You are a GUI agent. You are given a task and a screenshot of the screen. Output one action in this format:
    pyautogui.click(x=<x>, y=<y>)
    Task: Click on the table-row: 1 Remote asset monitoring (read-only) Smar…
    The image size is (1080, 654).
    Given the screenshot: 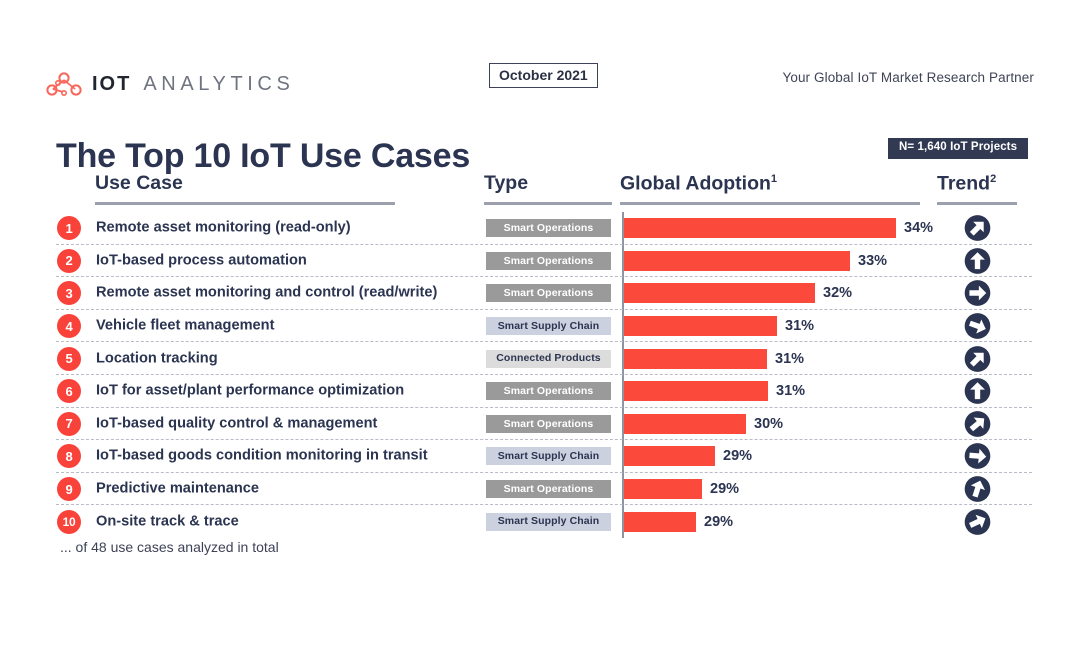 What is the action you would take?
    pyautogui.click(x=540, y=228)
    